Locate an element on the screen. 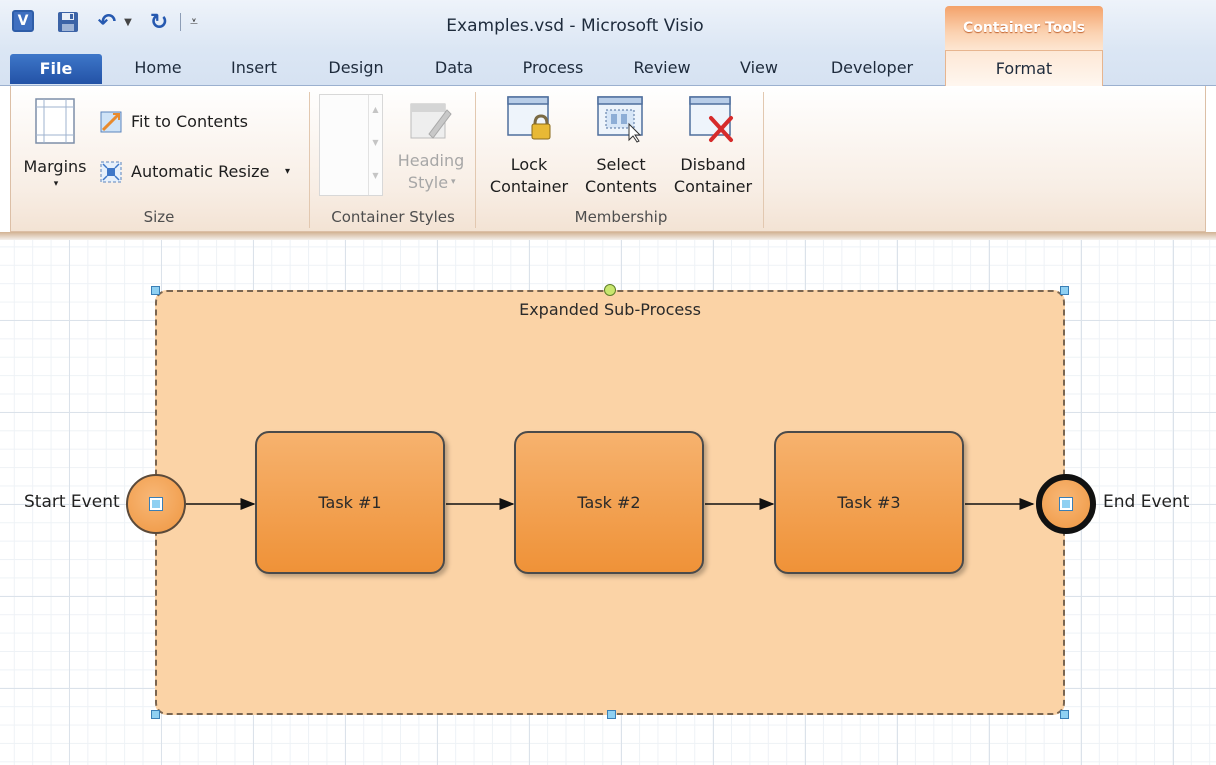 The width and height of the screenshot is (1216, 765). gallery-scroll-down-icon: ▼ is located at coordinates (375, 144).